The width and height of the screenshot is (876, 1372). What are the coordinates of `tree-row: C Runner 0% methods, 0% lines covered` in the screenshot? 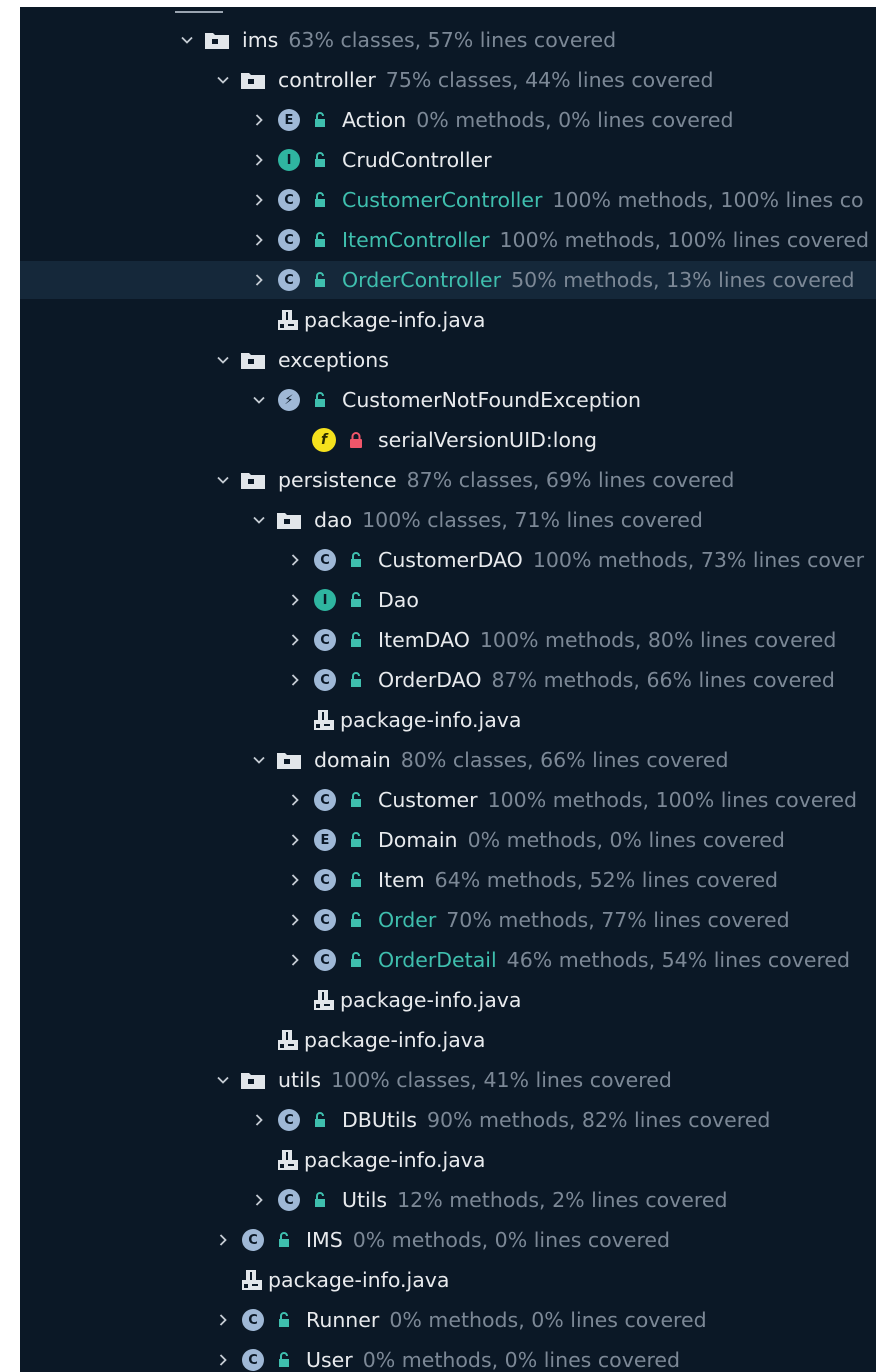 It's located at (448, 1320).